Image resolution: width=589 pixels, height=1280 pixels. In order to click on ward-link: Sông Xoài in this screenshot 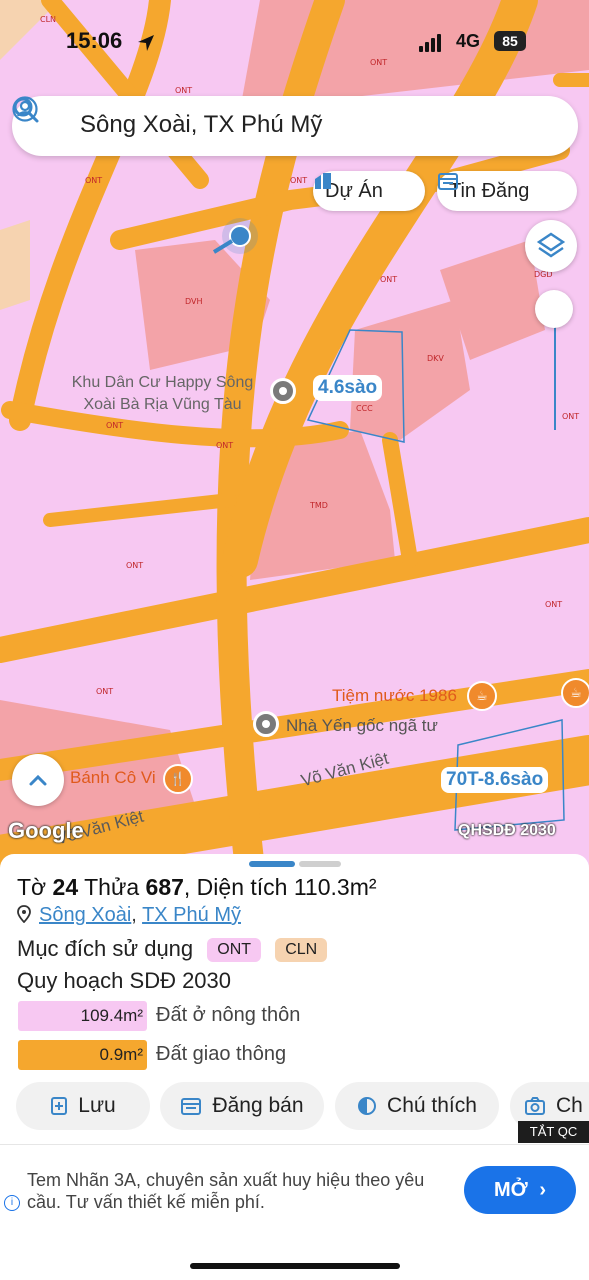, I will do `click(85, 915)`.